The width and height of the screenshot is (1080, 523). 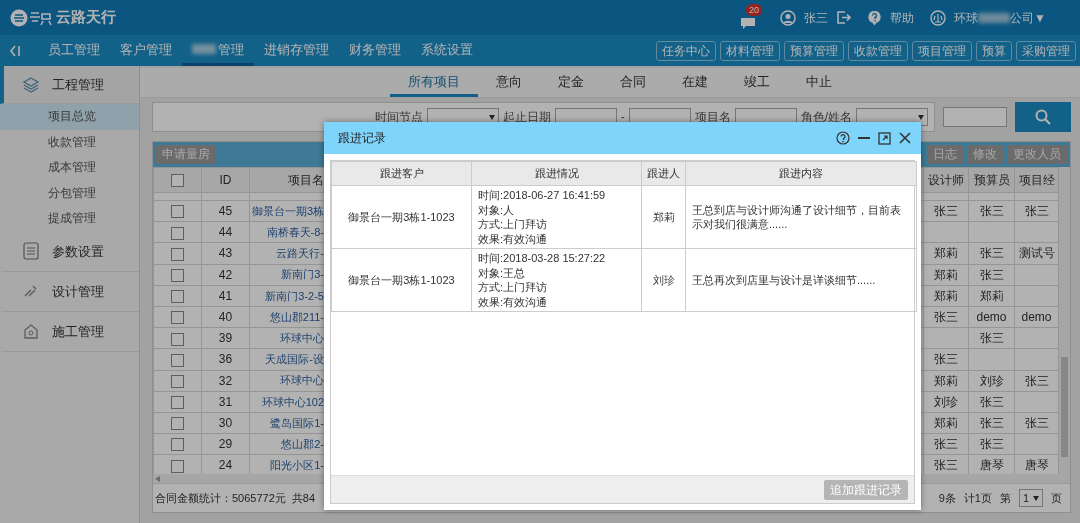 I want to click on redacted-text, so click(x=994, y=18).